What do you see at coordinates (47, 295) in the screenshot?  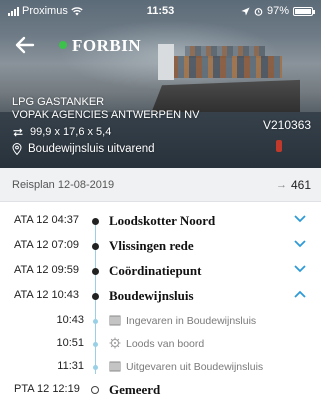 I see `stop-time: ATA 12 10:43` at bounding box center [47, 295].